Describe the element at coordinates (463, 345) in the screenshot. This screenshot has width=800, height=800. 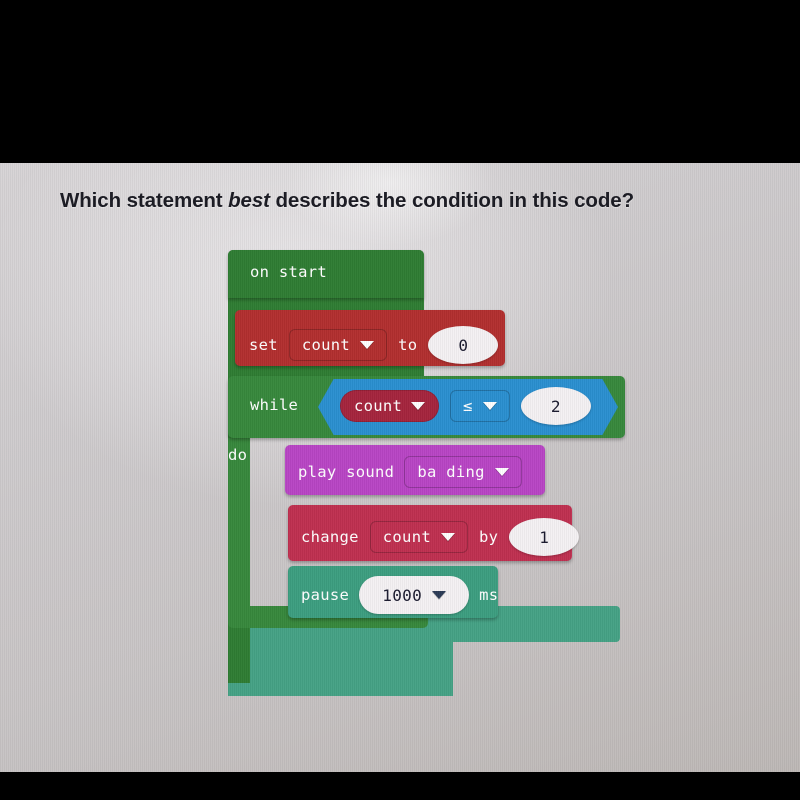
I see `set-value-input: 0` at that location.